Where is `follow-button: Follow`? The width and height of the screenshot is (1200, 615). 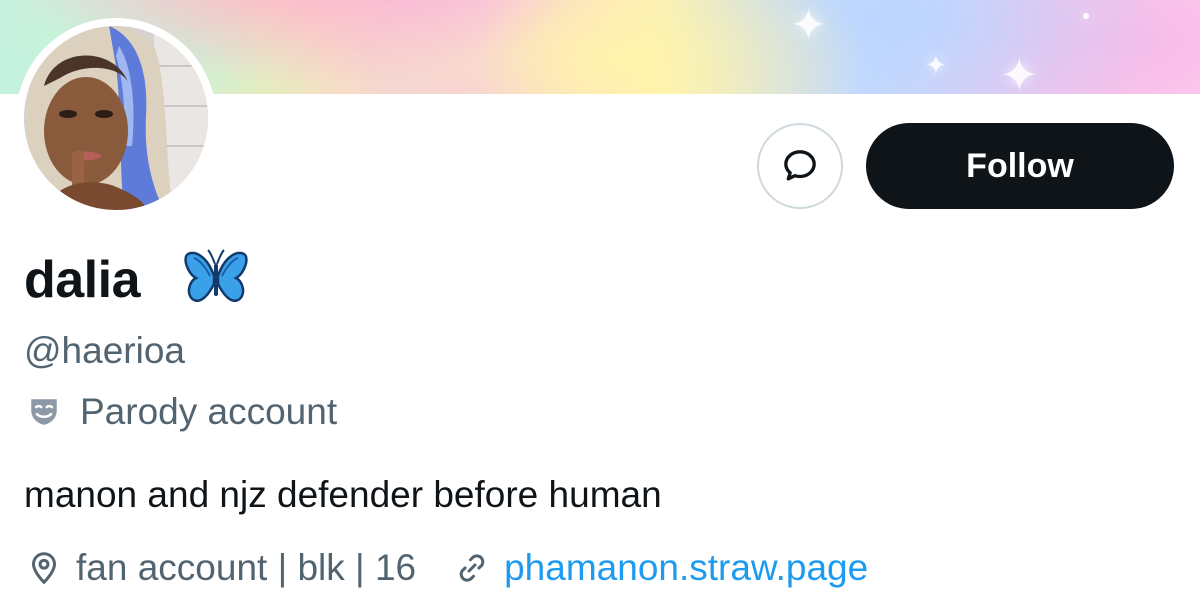
follow-button: Follow is located at coordinates (1020, 166).